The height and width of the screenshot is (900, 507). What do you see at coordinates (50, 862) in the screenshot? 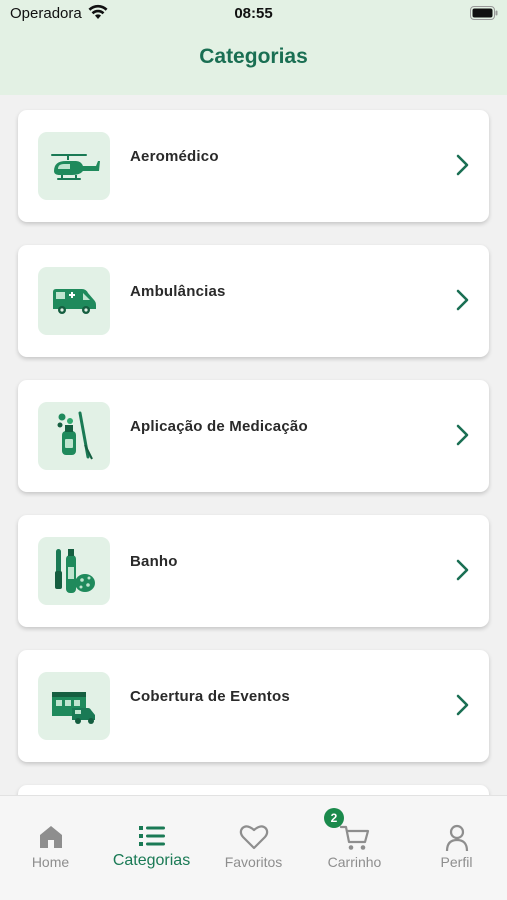
I see `tab-label: Home` at bounding box center [50, 862].